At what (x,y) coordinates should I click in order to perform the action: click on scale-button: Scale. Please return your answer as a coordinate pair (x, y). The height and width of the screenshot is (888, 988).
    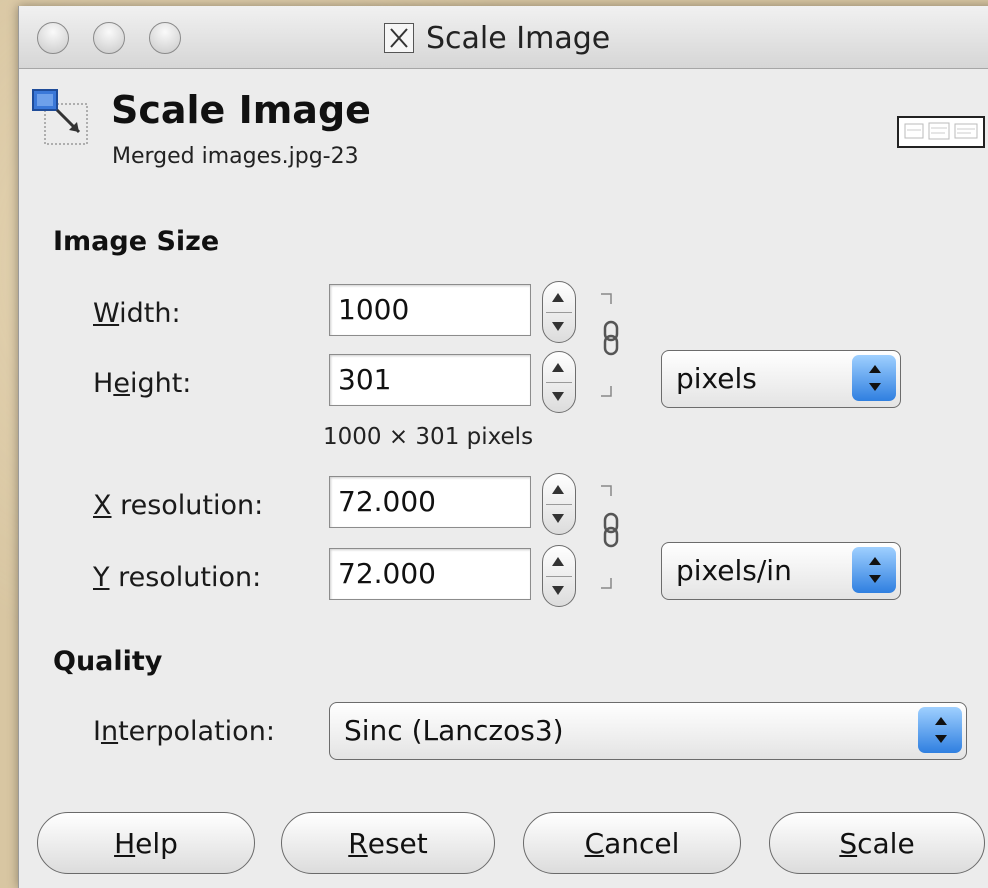
    Looking at the image, I should click on (877, 843).